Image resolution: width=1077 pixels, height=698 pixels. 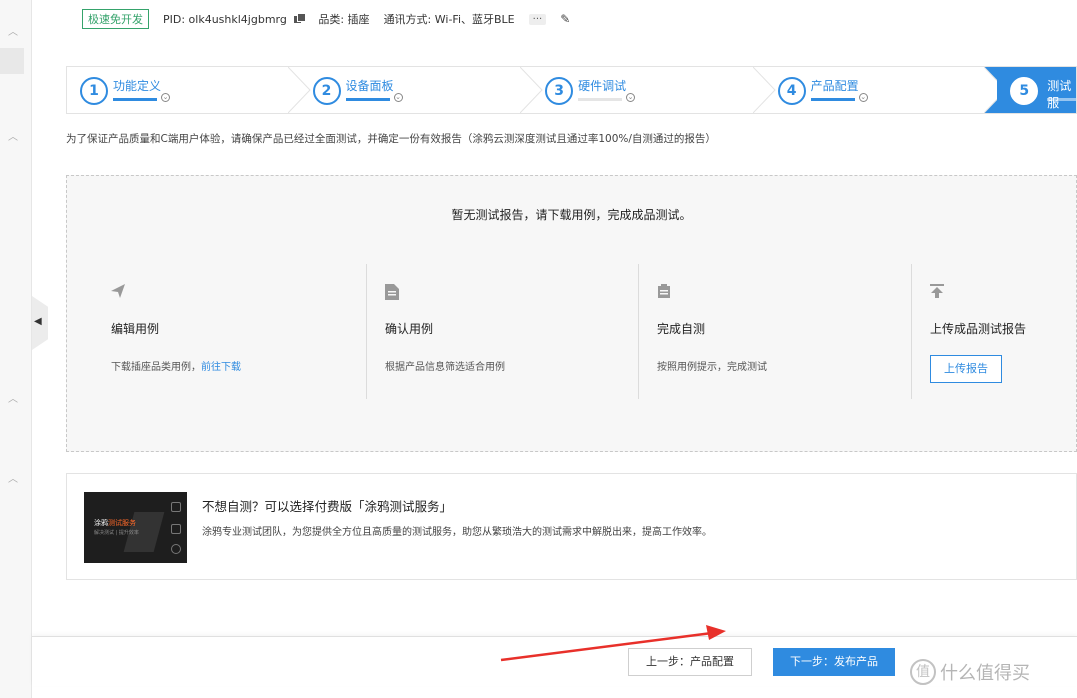 What do you see at coordinates (834, 86) in the screenshot?
I see `step-title: 产品配置` at bounding box center [834, 86].